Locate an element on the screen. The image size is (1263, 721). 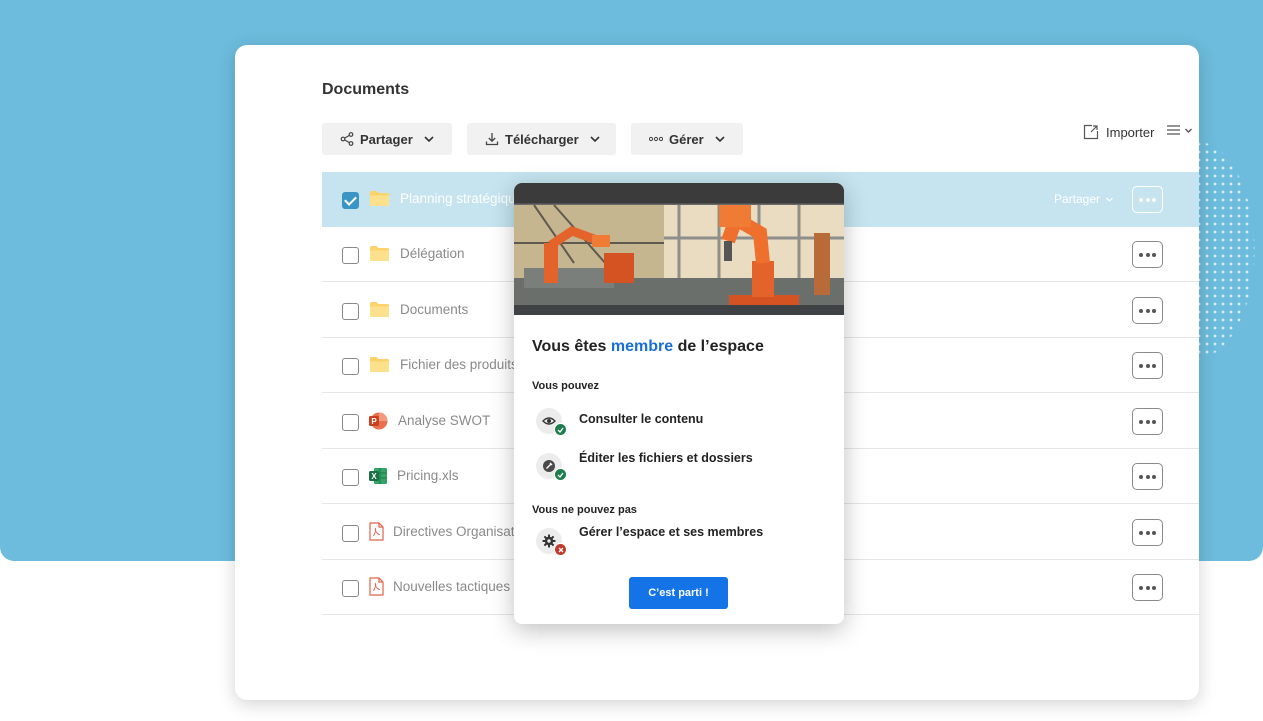
excel-icon: X is located at coordinates (378, 476).